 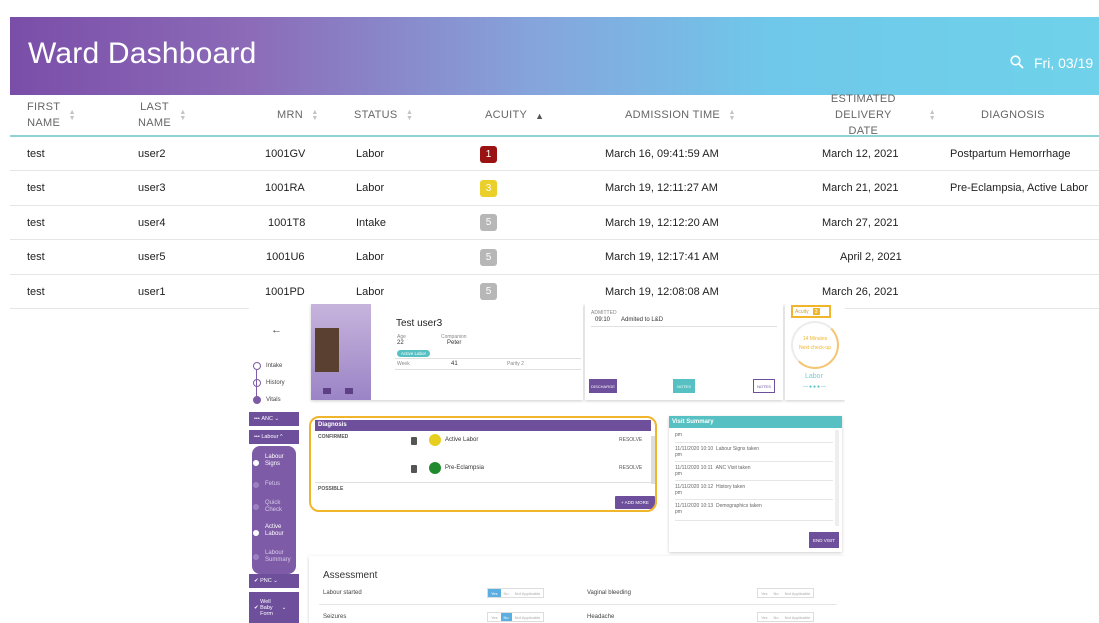 What do you see at coordinates (152, 291) in the screenshot?
I see `last-name-cell: user1` at bounding box center [152, 291].